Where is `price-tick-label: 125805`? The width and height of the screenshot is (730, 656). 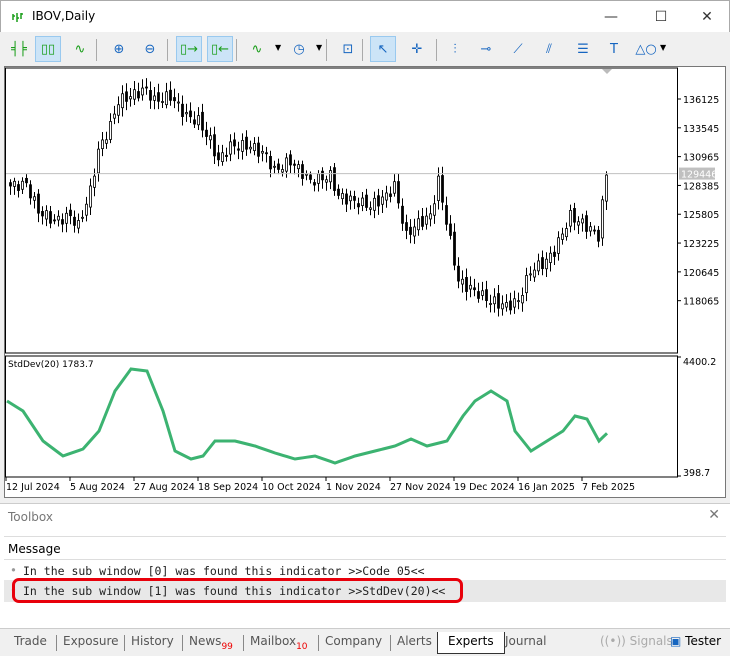
price-tick-label: 125805 is located at coordinates (701, 215).